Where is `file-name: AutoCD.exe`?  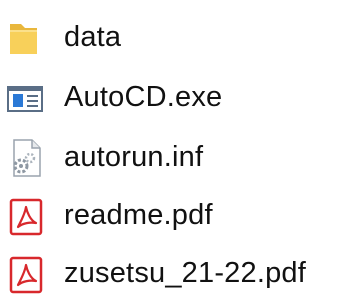
file-name: AutoCD.exe is located at coordinates (143, 97).